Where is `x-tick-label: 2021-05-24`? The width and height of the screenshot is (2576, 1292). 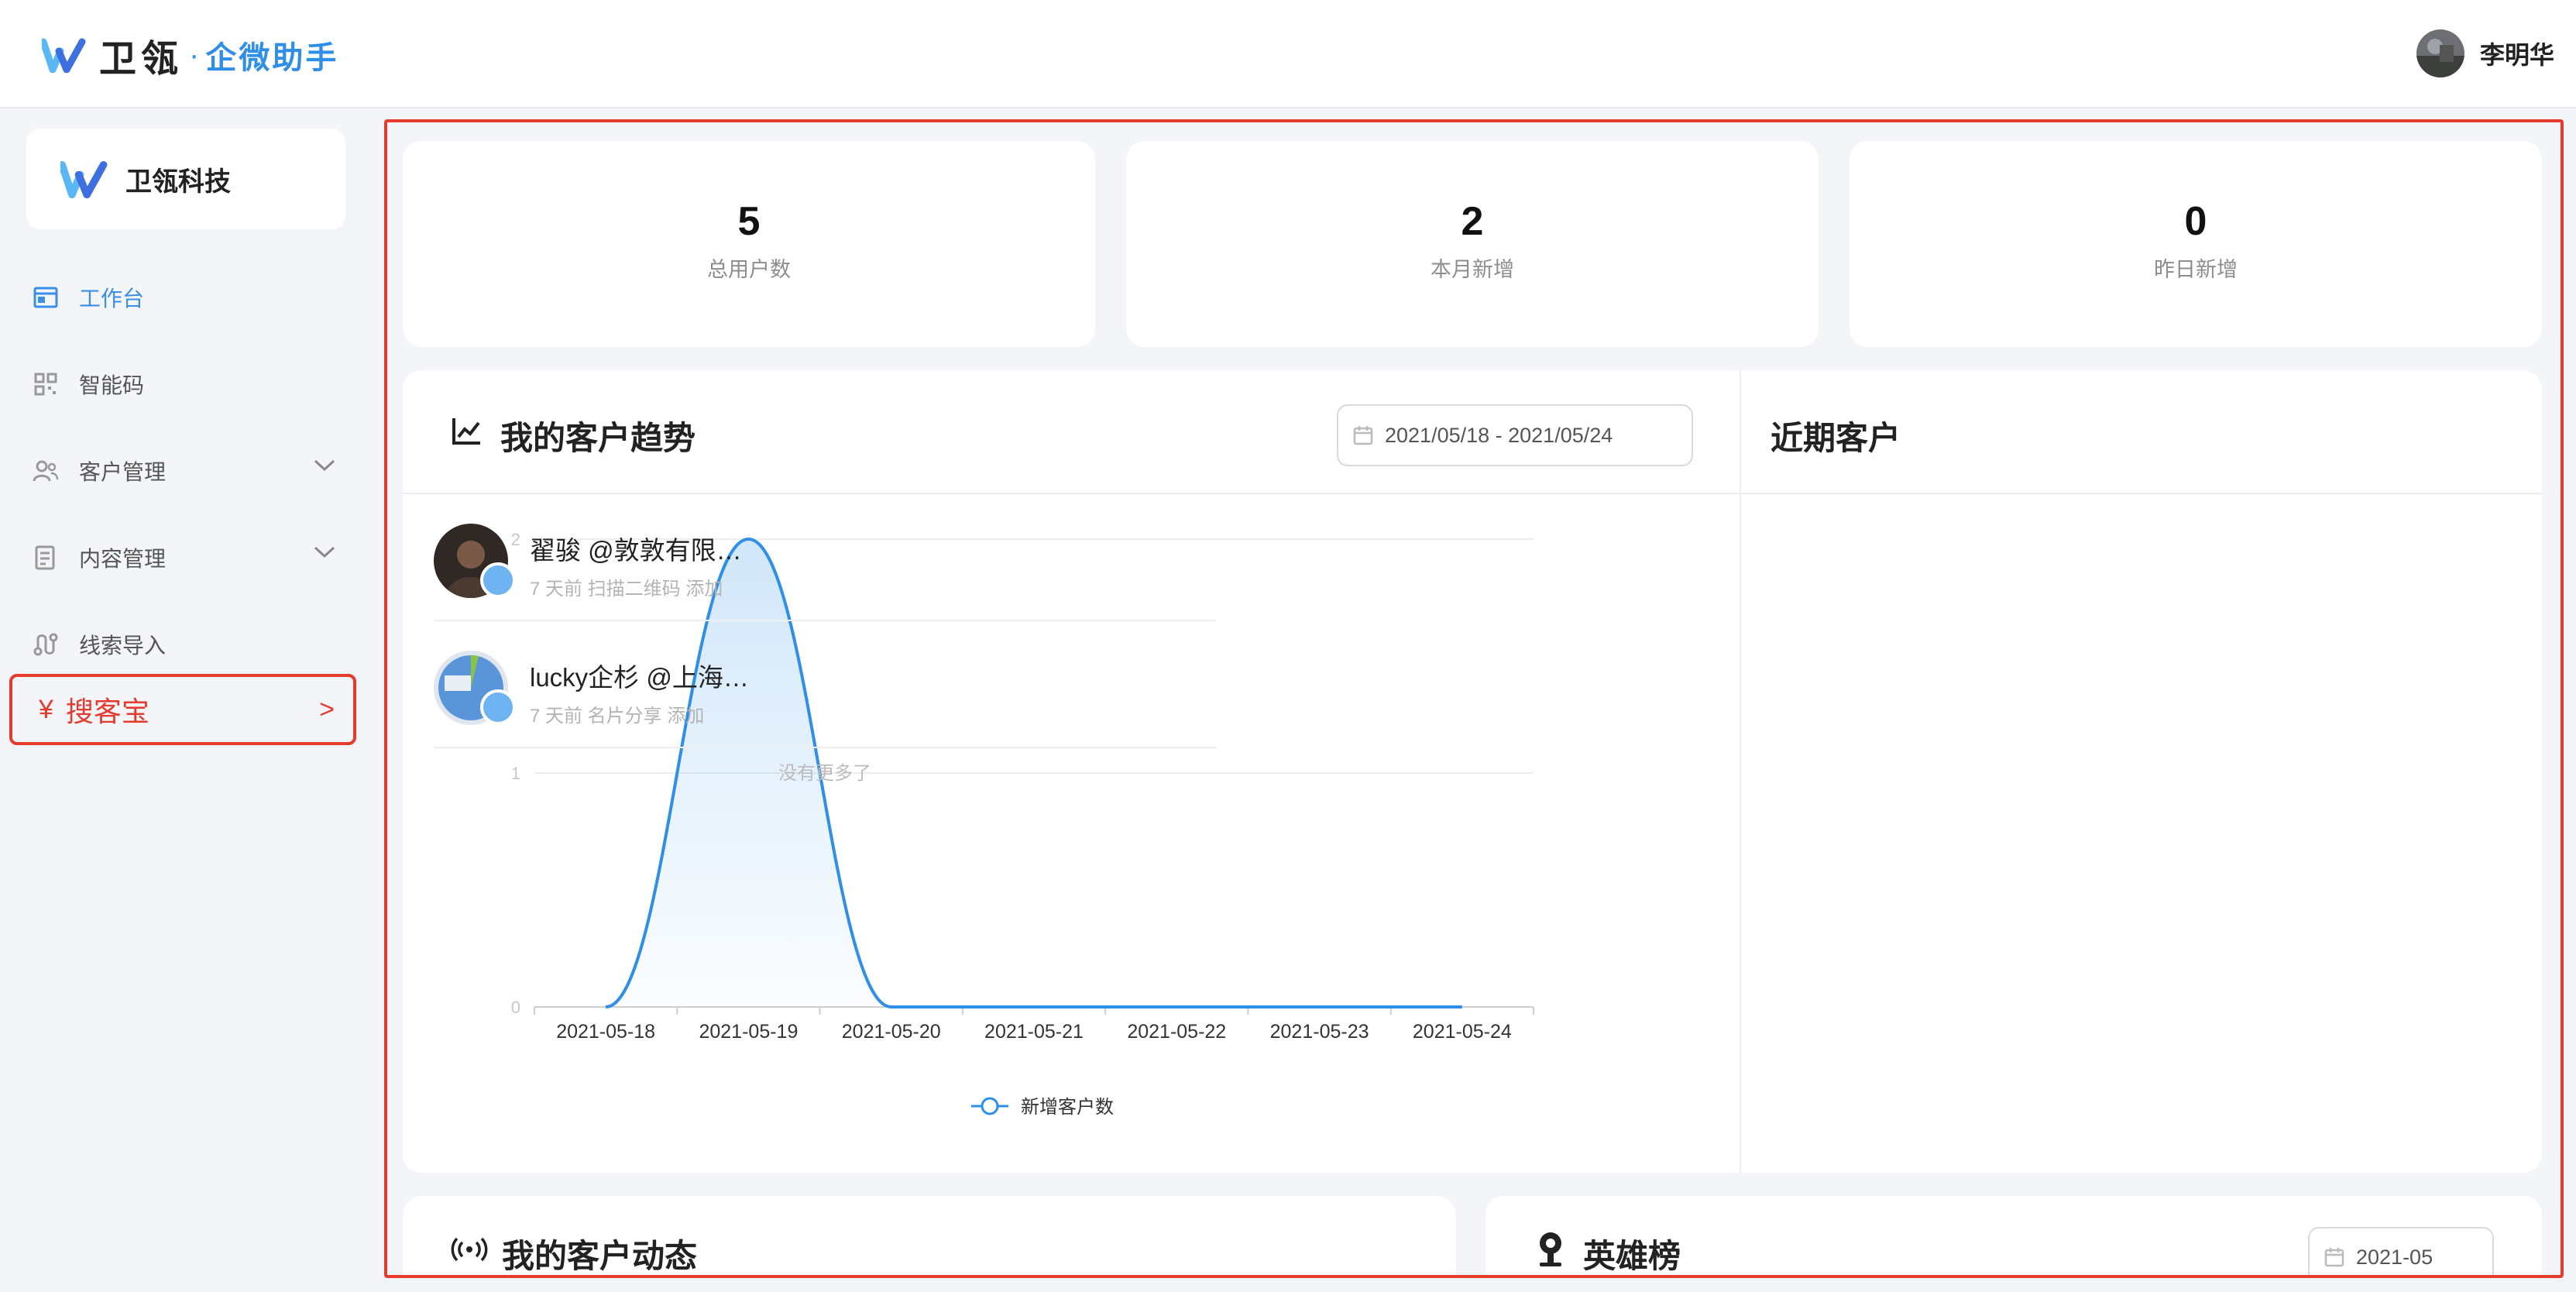 x-tick-label: 2021-05-24 is located at coordinates (1462, 1032).